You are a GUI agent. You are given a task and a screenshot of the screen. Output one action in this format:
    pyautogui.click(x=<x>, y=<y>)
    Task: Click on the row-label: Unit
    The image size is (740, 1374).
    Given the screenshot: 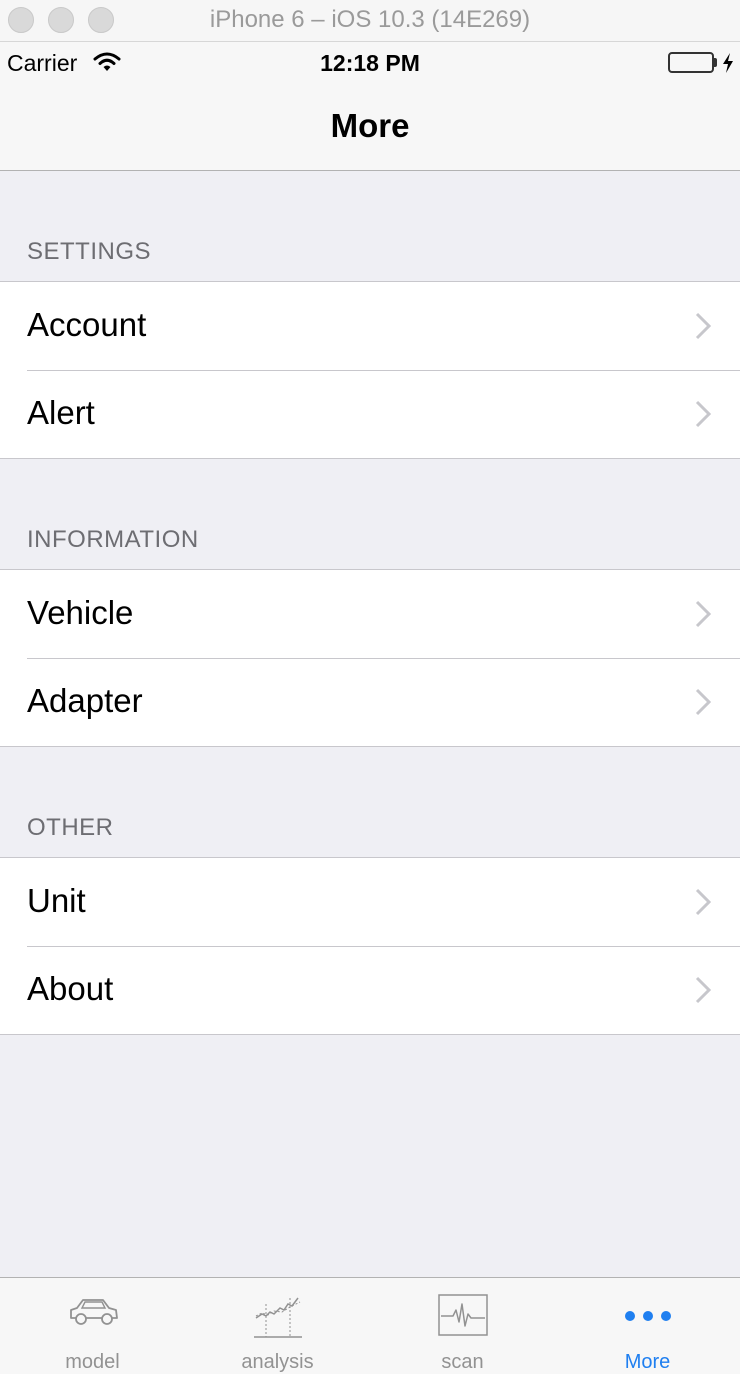 What is the action you would take?
    pyautogui.click(x=56, y=900)
    